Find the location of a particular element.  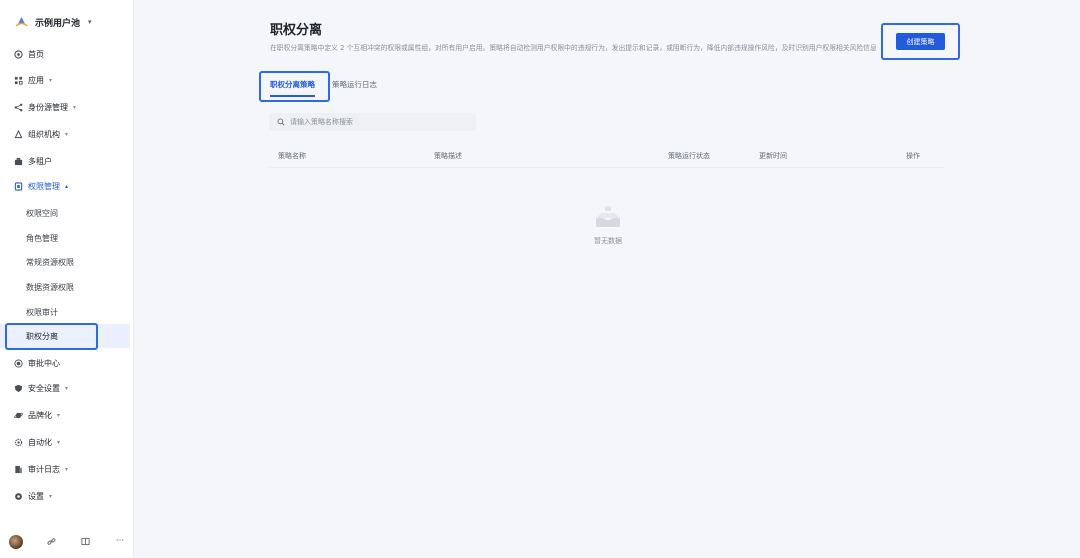

search-icon is located at coordinates (281, 122).